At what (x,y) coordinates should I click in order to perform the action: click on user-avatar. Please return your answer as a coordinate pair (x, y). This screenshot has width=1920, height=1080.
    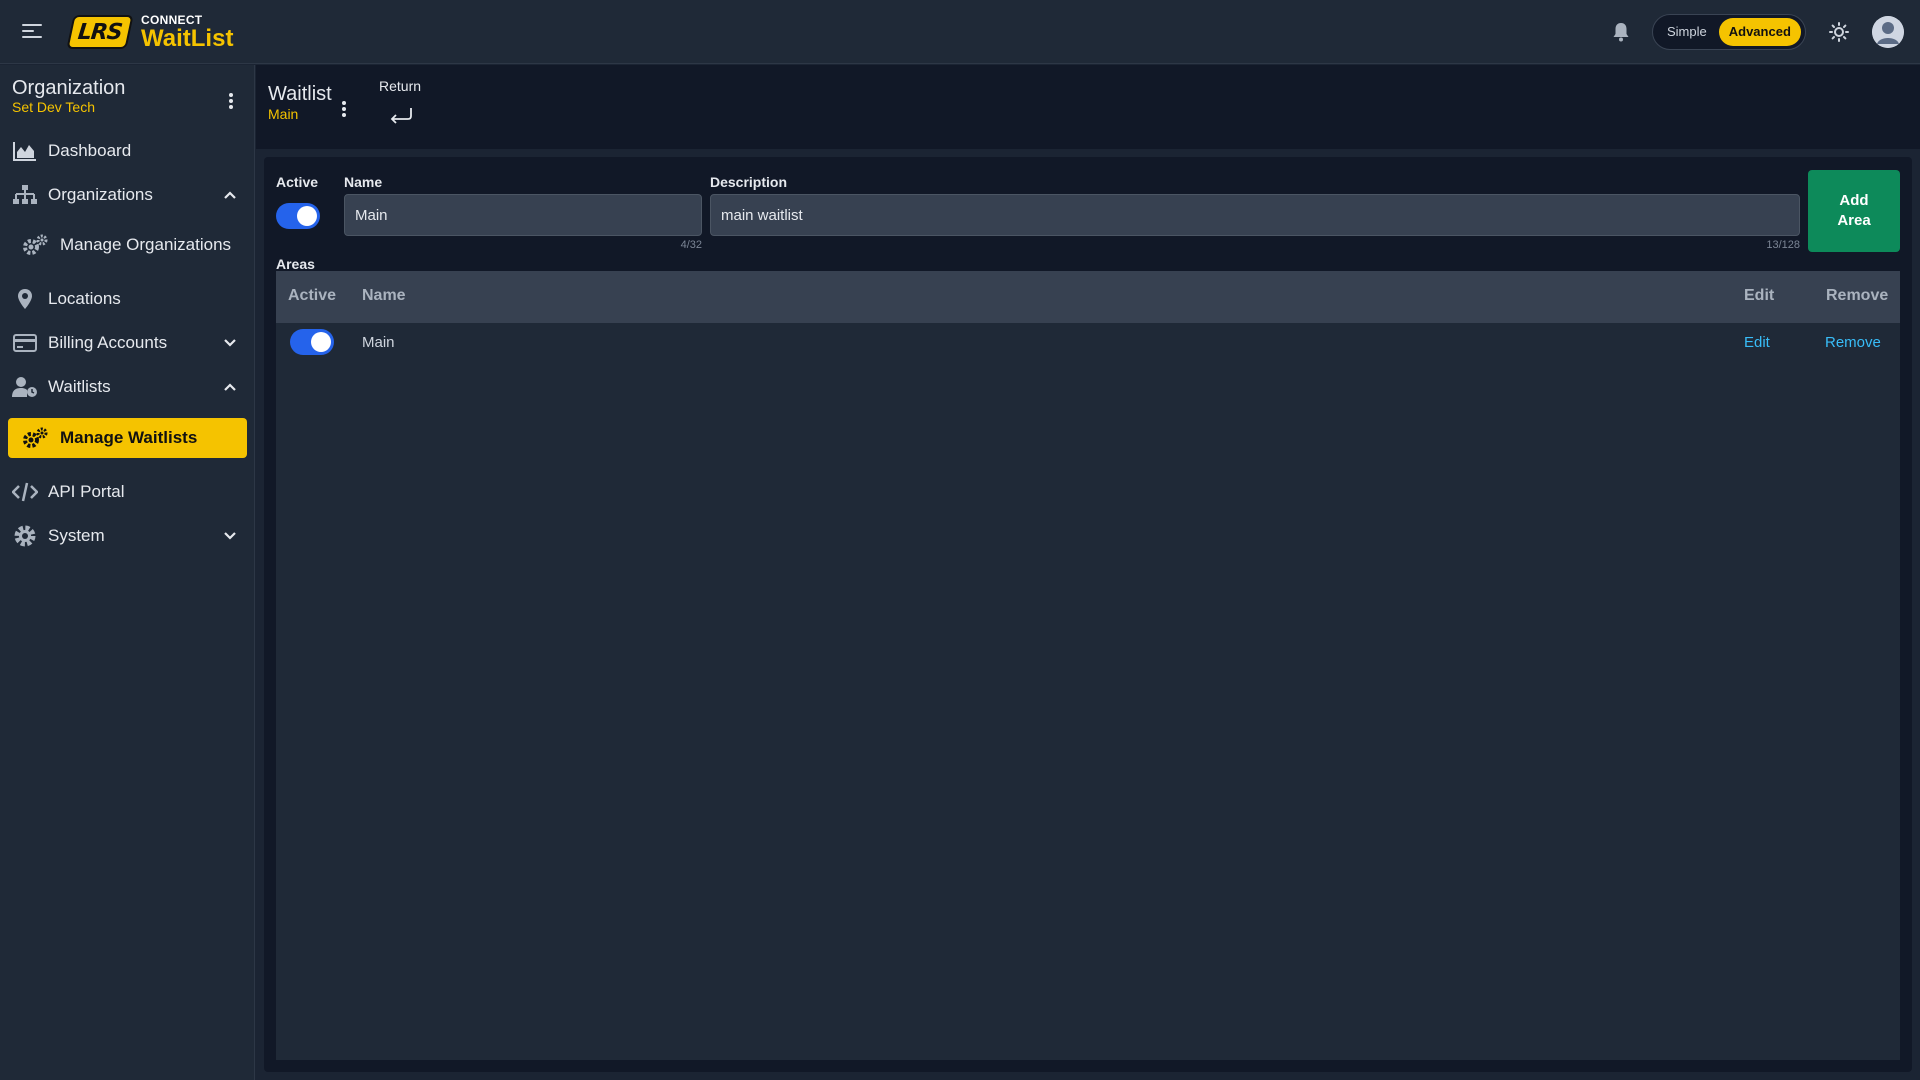
    Looking at the image, I should click on (1888, 32).